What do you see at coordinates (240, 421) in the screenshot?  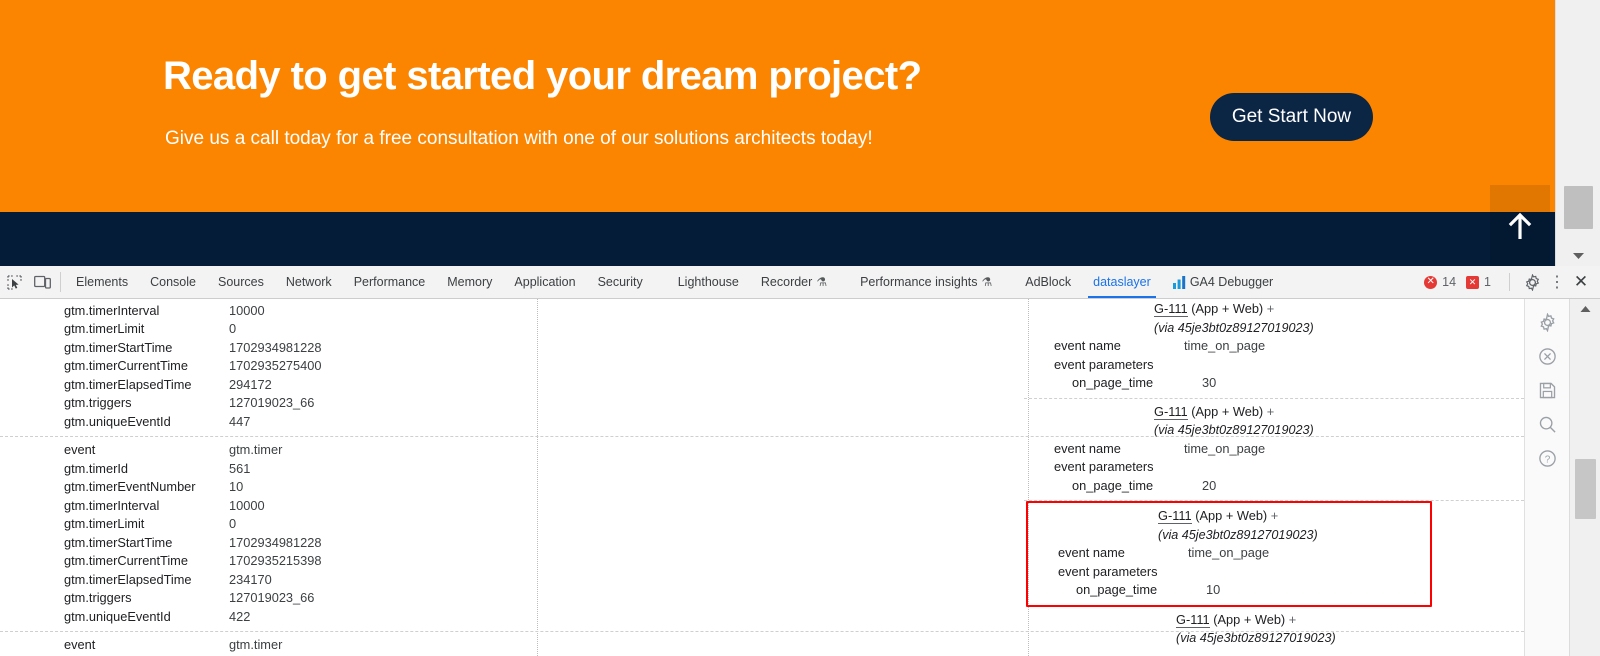 I see `row-value: 447` at bounding box center [240, 421].